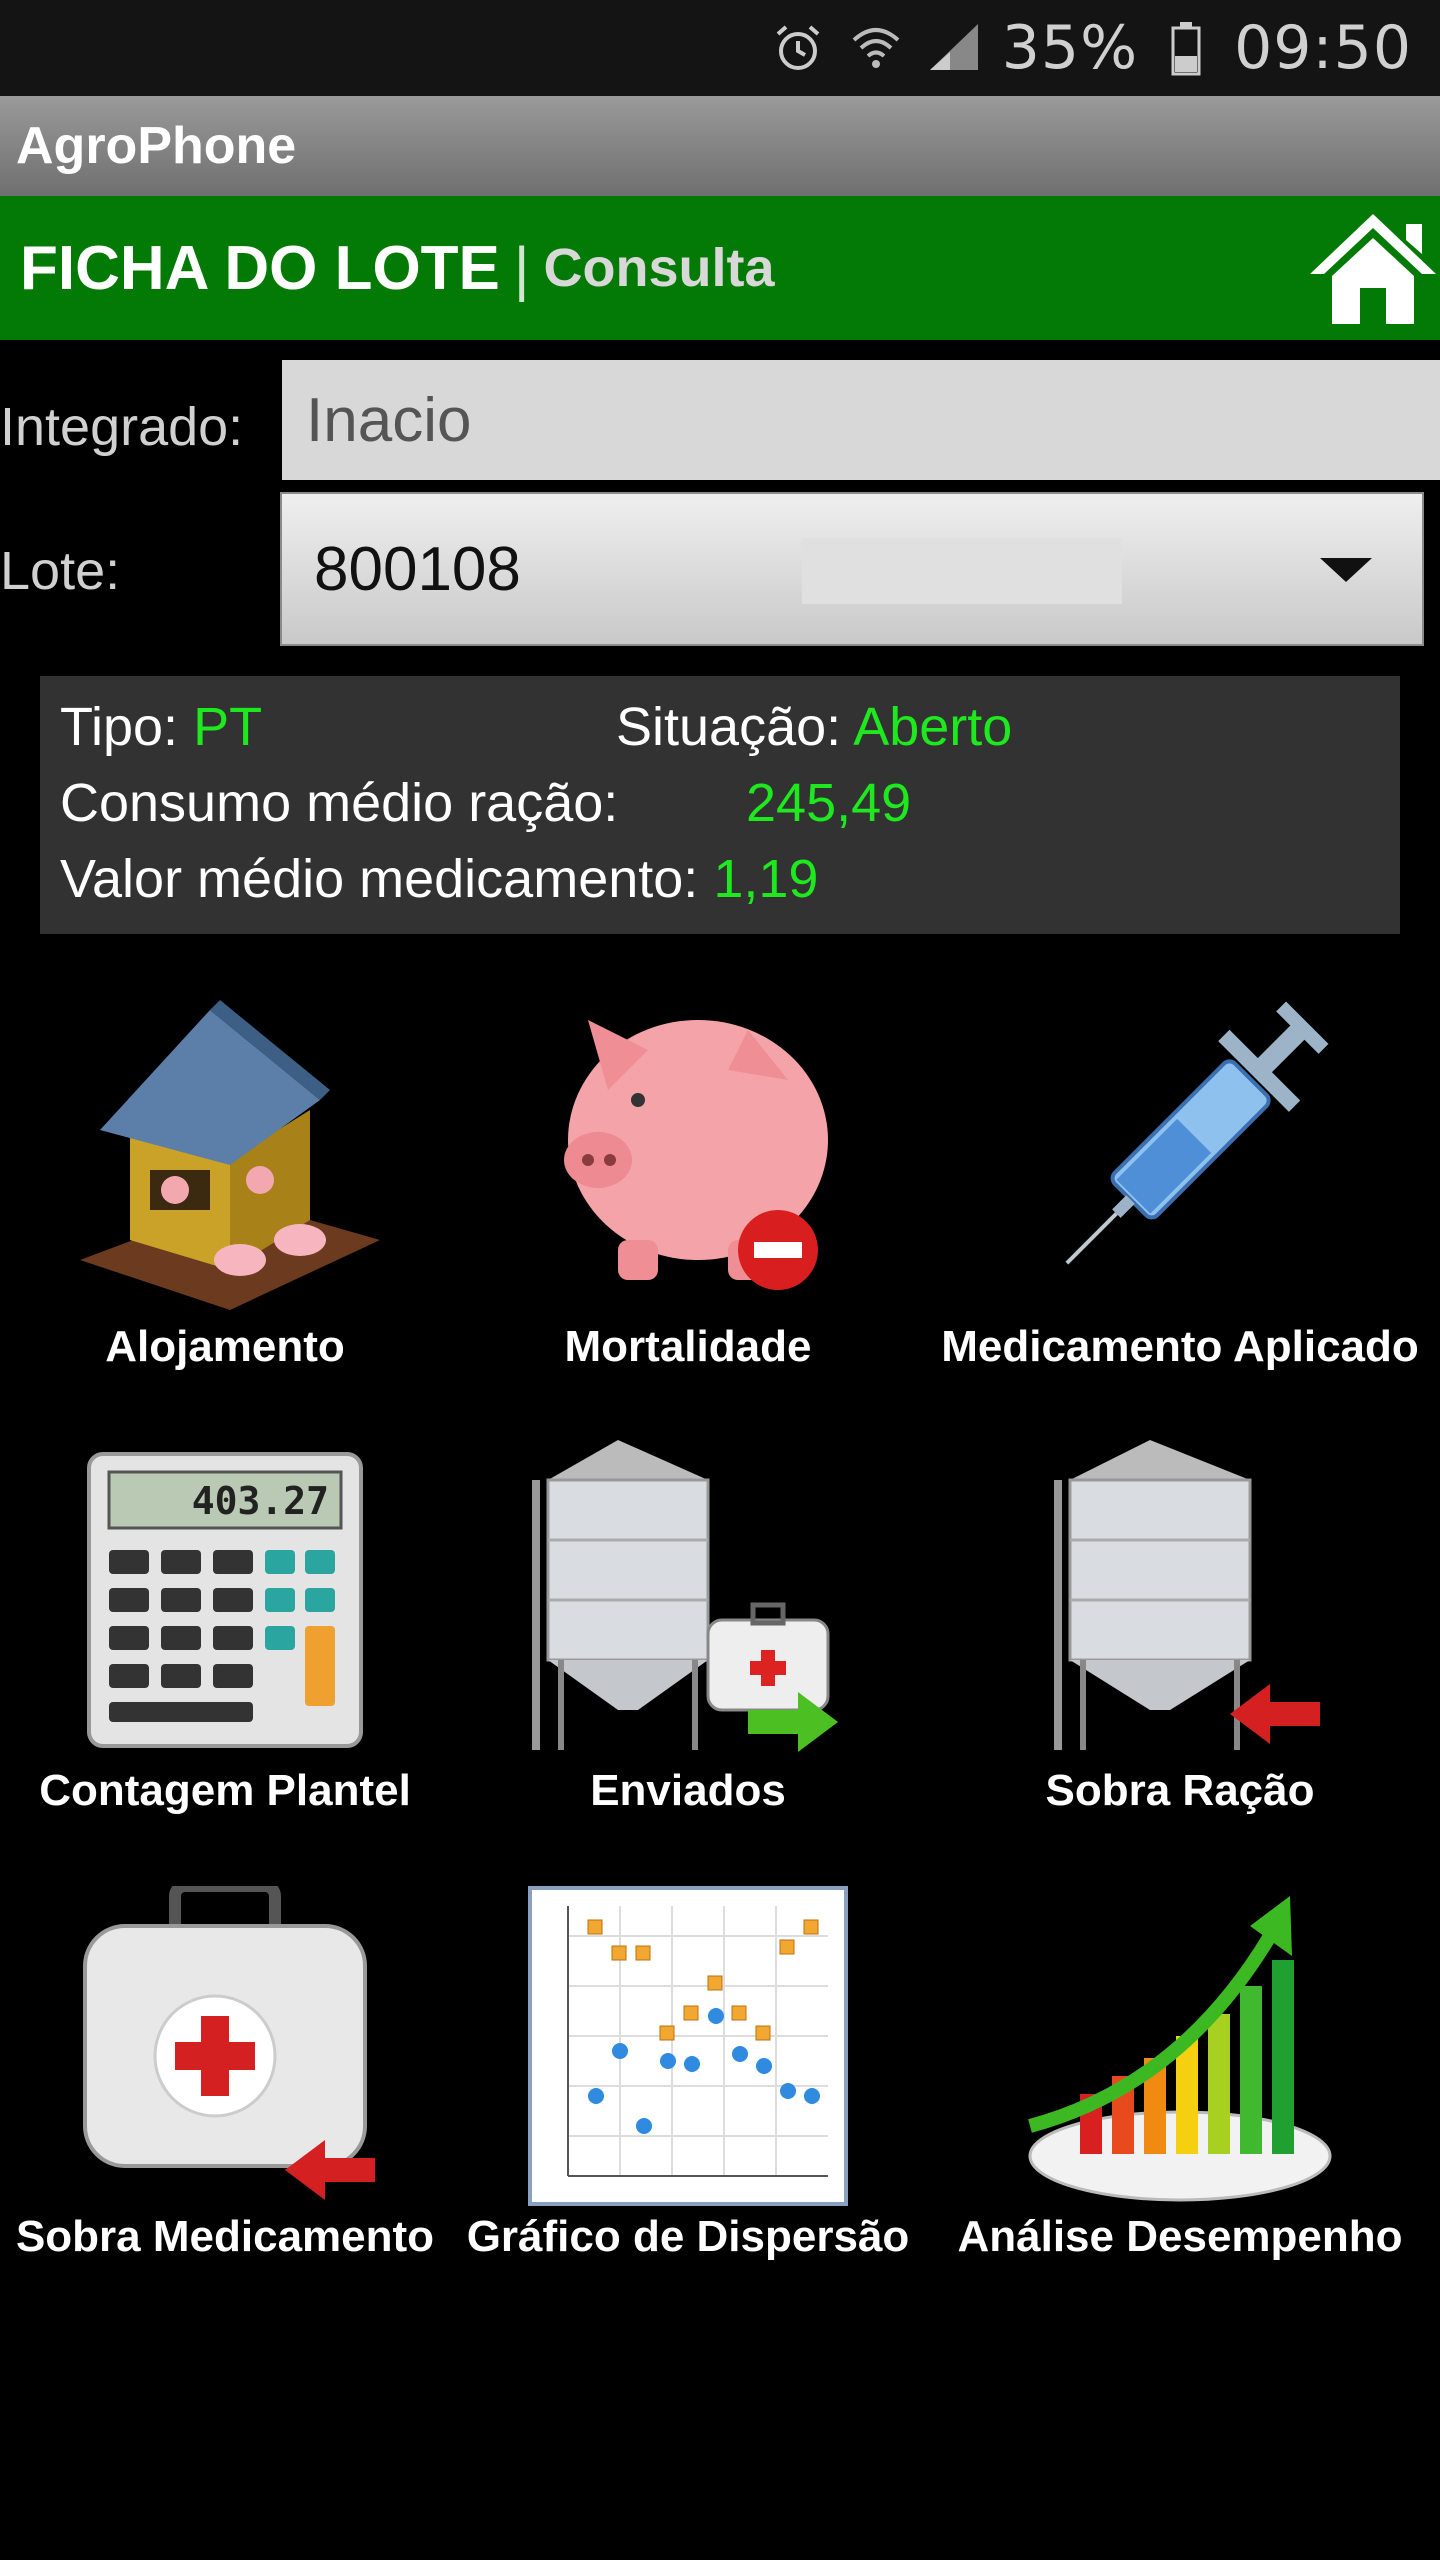  What do you see at coordinates (260, 268) in the screenshot?
I see `page-title: FICHA DO LOTE` at bounding box center [260, 268].